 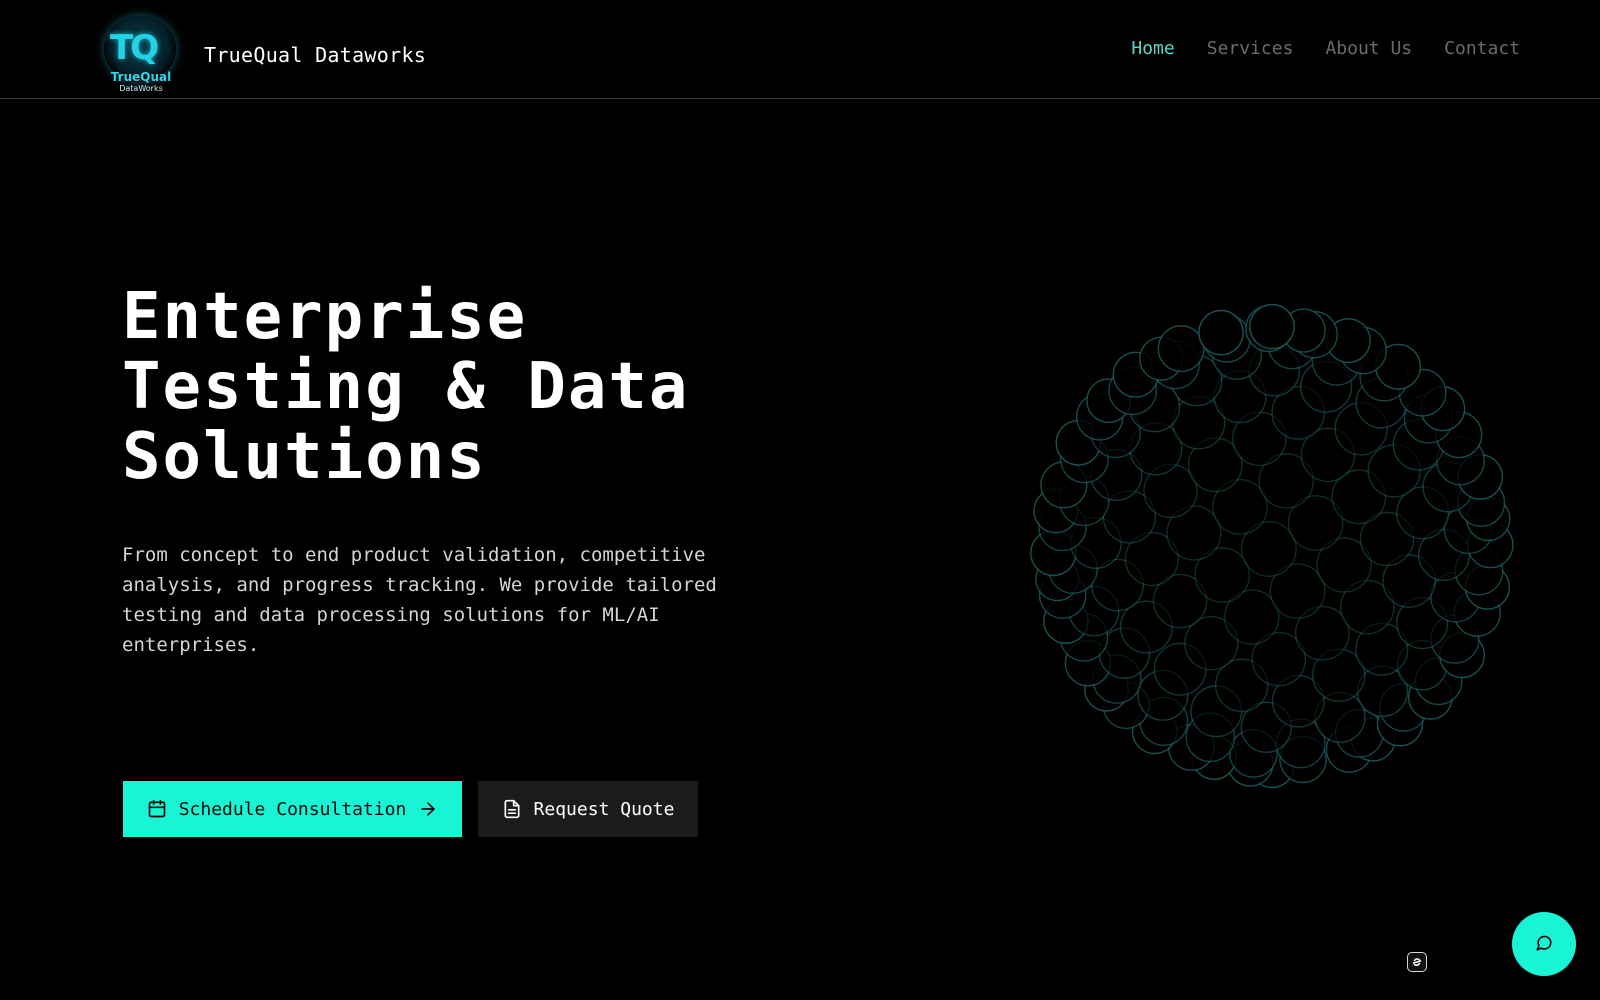 I want to click on hero-title: Enterprise Testing & Data Solutions, so click(x=472, y=387).